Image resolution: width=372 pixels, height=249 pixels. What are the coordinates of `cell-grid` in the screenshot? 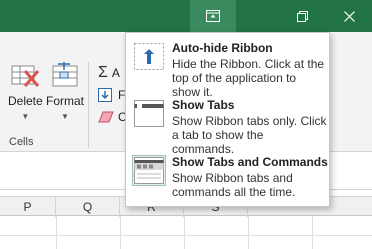 It's located at (186, 232).